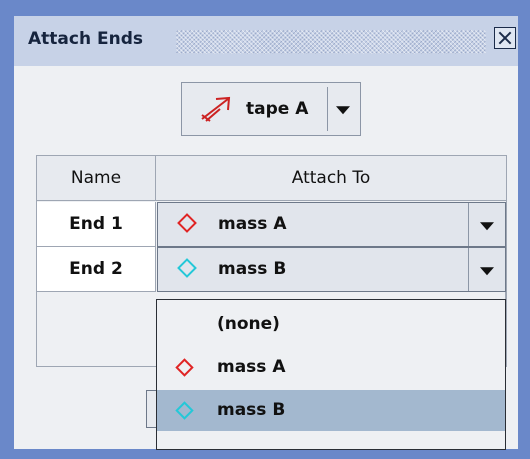  Describe the element at coordinates (252, 269) in the screenshot. I see `end-2-attach-value: mass B` at that location.